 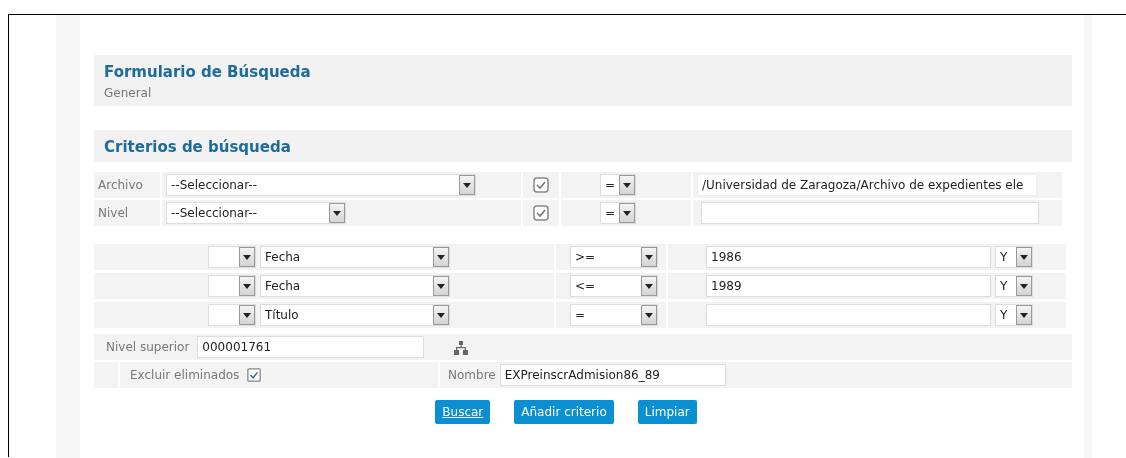 I want to click on field-label: Archivo, so click(x=120, y=185).